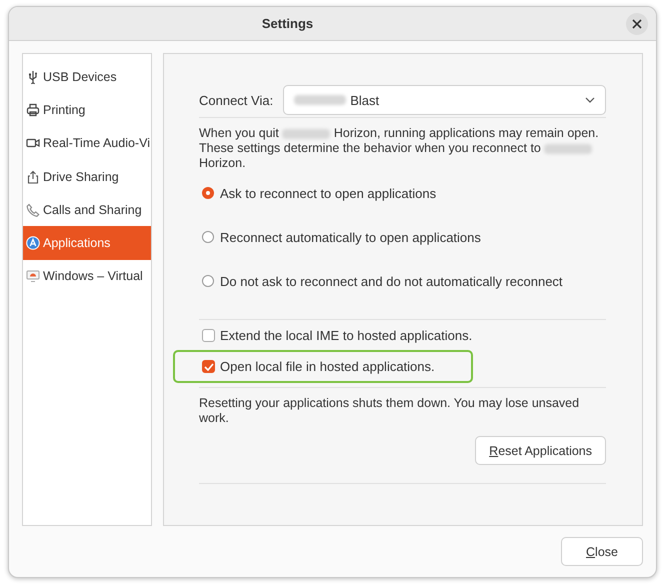  What do you see at coordinates (236, 100) in the screenshot?
I see `field-label: Connect Via:` at bounding box center [236, 100].